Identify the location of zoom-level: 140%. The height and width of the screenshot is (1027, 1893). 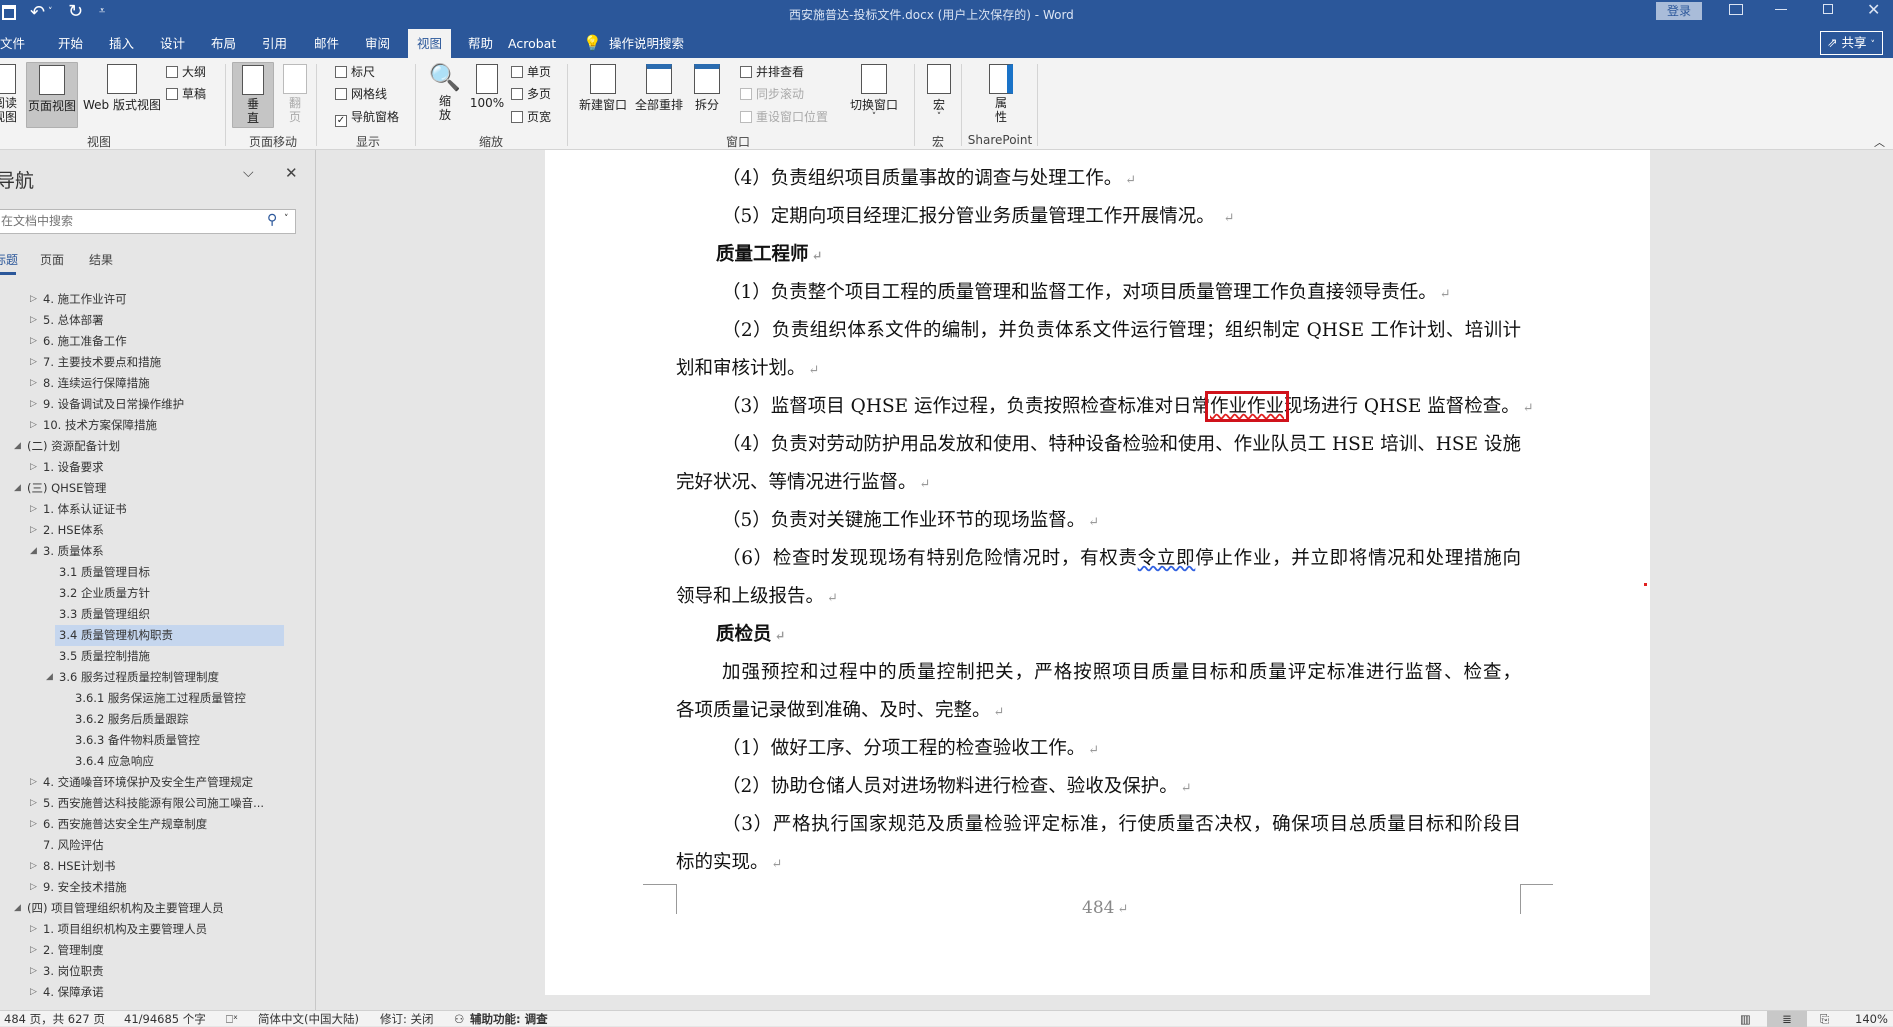
(1871, 1019).